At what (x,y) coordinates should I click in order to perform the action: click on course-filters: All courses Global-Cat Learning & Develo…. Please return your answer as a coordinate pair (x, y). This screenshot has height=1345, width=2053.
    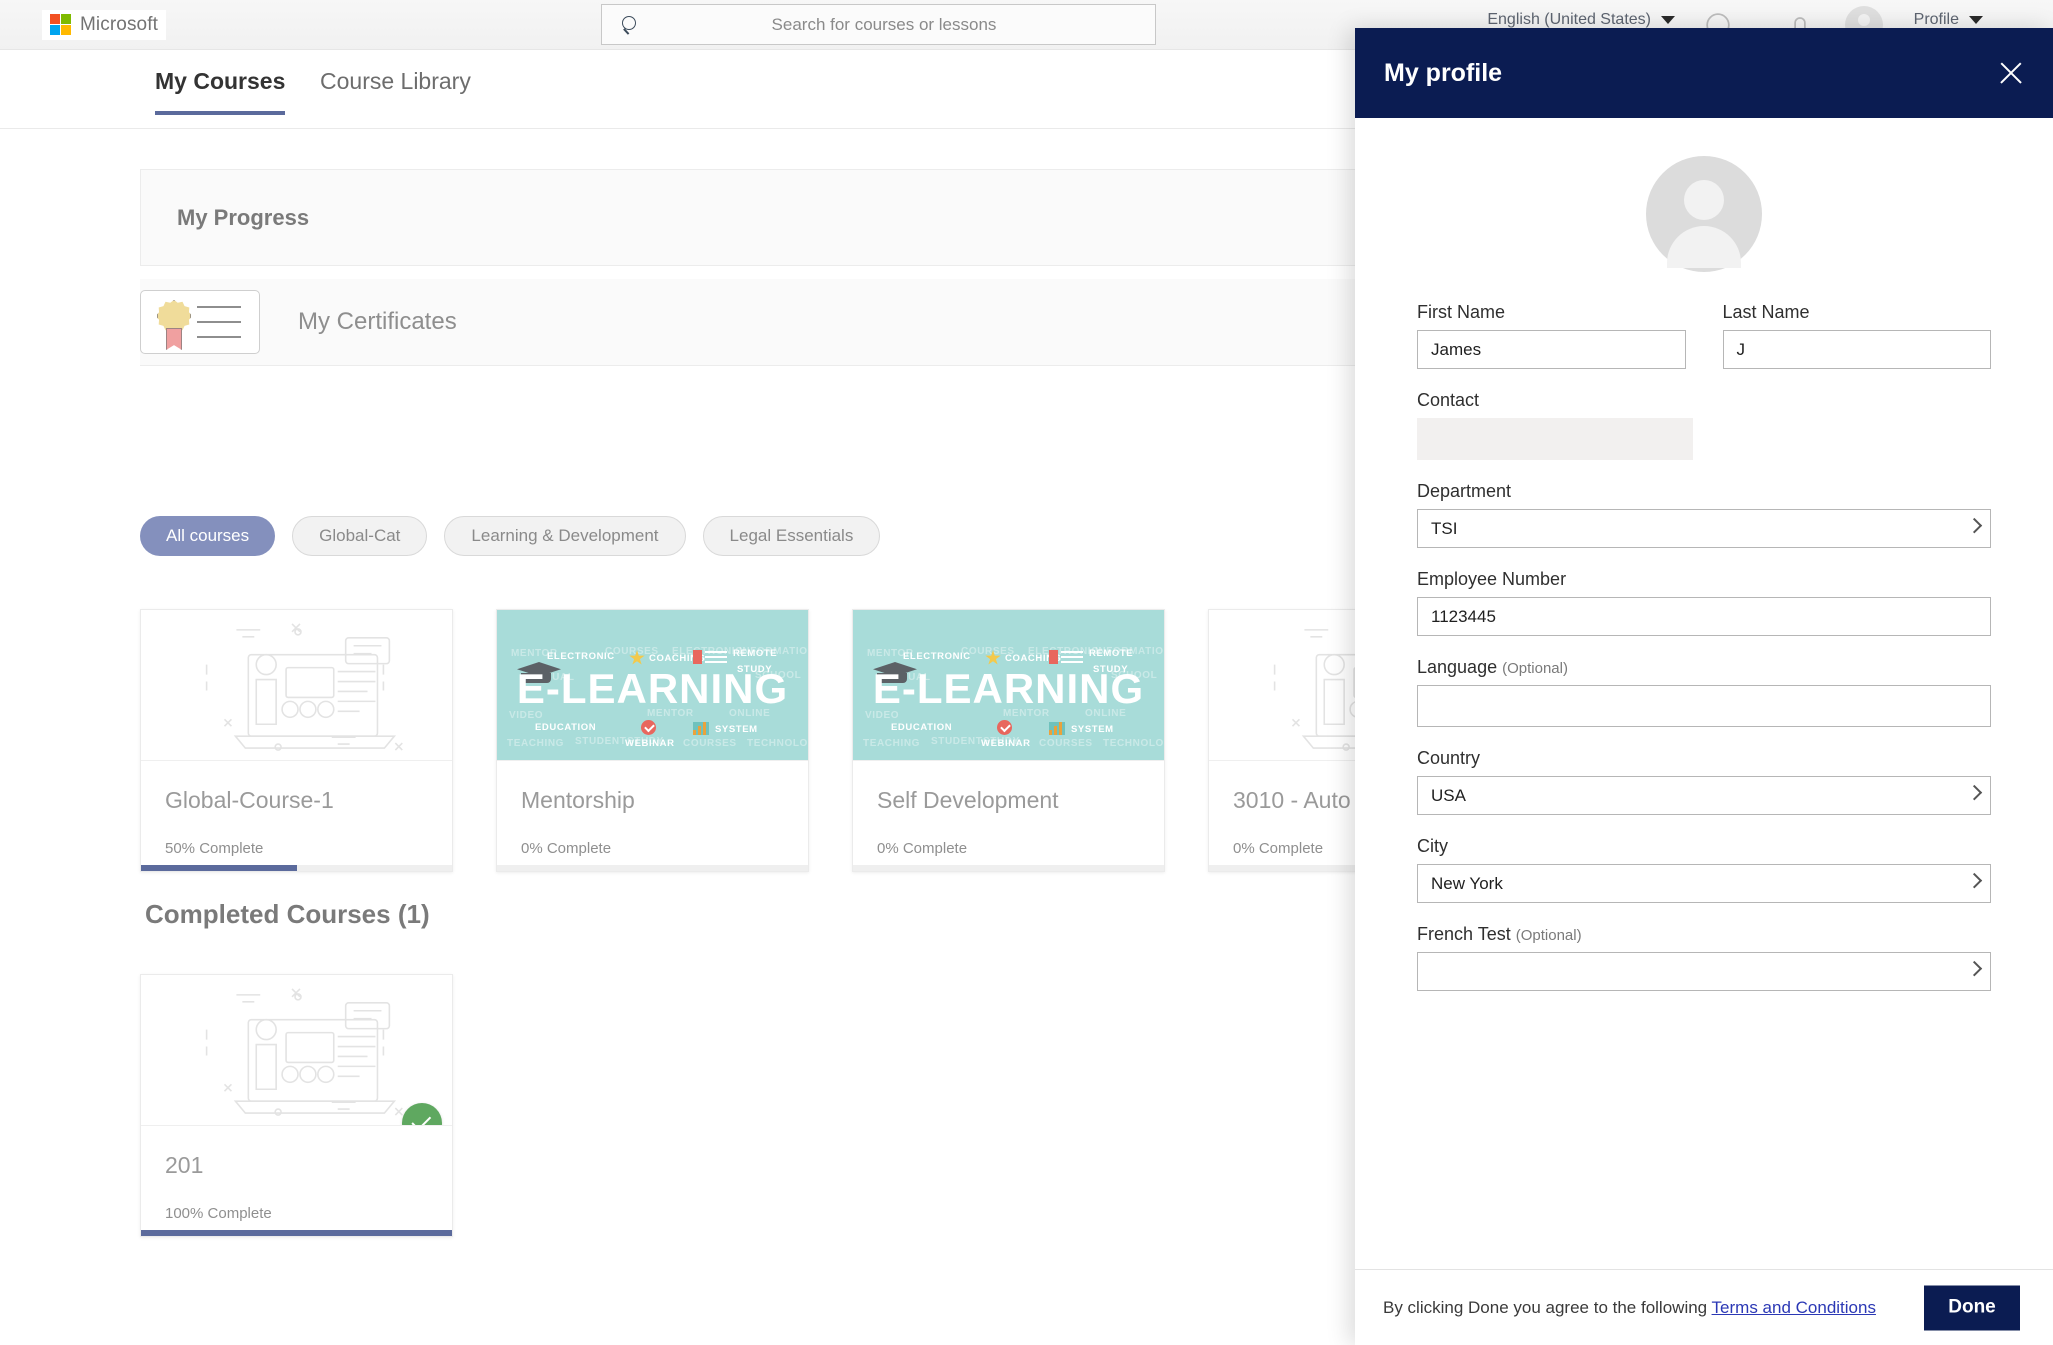
    Looking at the image, I should click on (510, 536).